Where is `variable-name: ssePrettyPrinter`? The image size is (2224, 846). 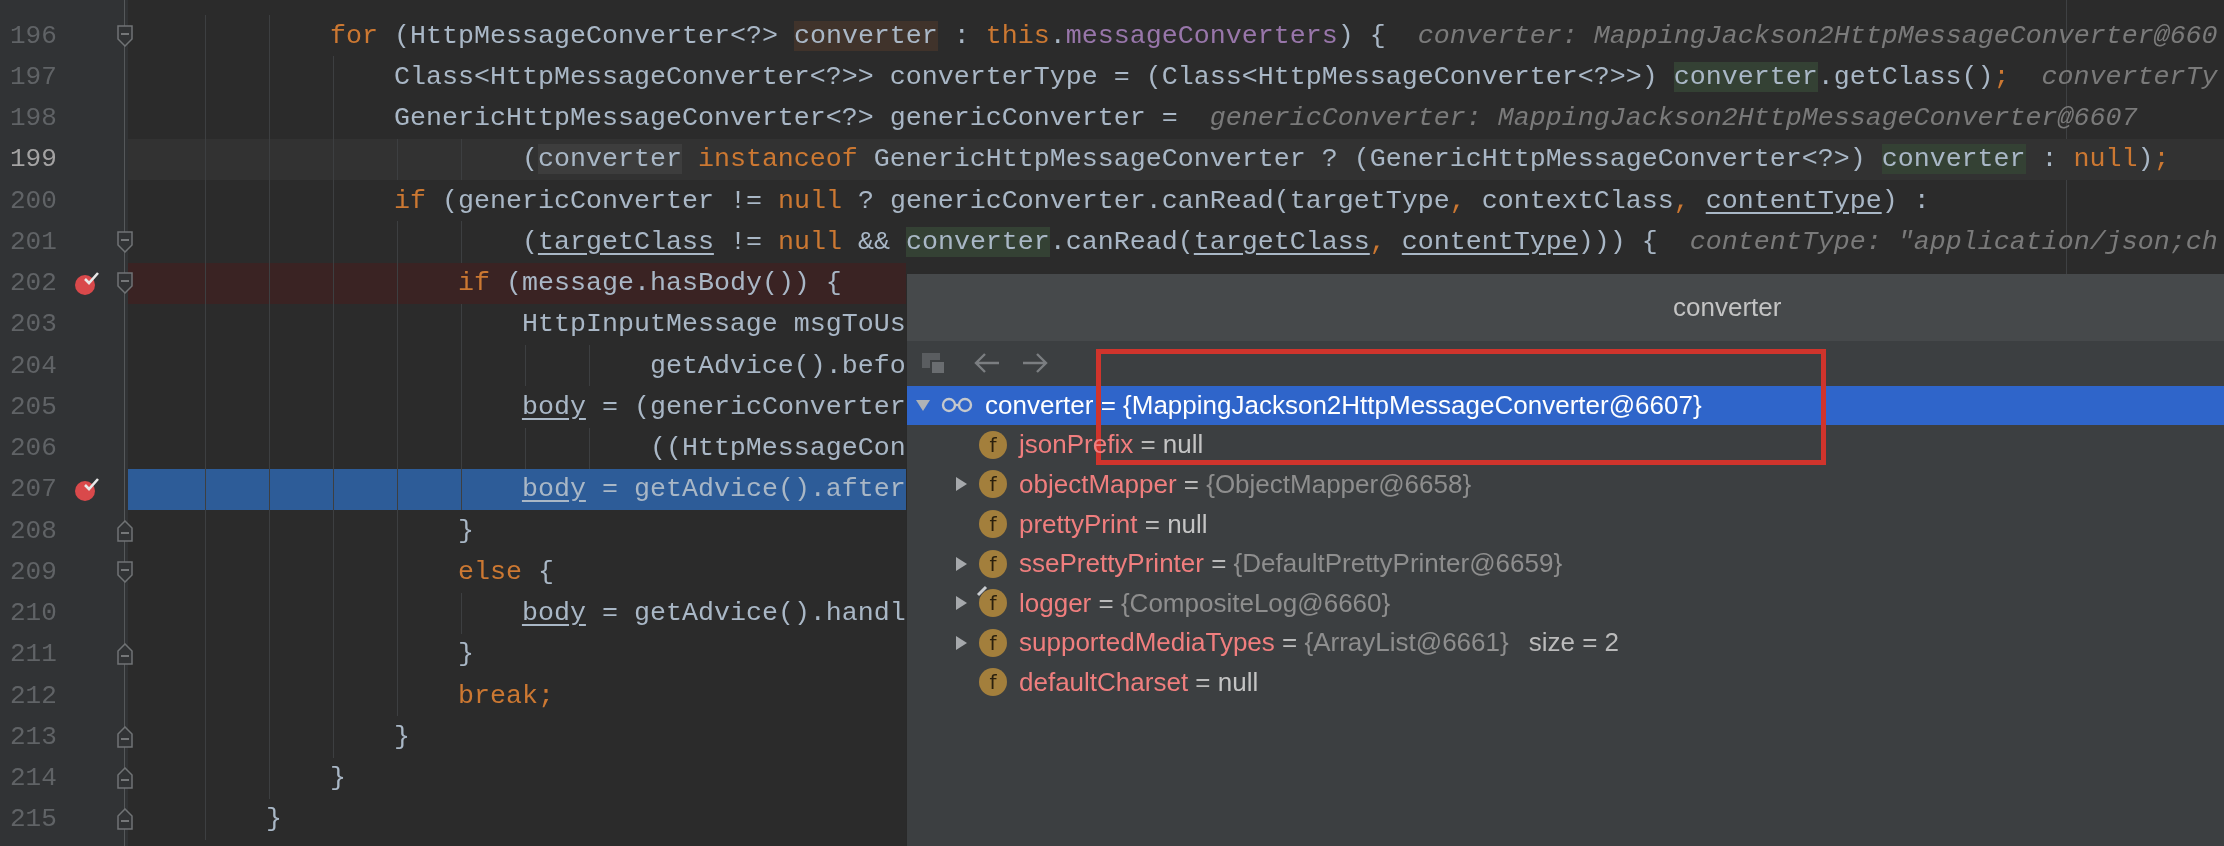 variable-name: ssePrettyPrinter is located at coordinates (1111, 563).